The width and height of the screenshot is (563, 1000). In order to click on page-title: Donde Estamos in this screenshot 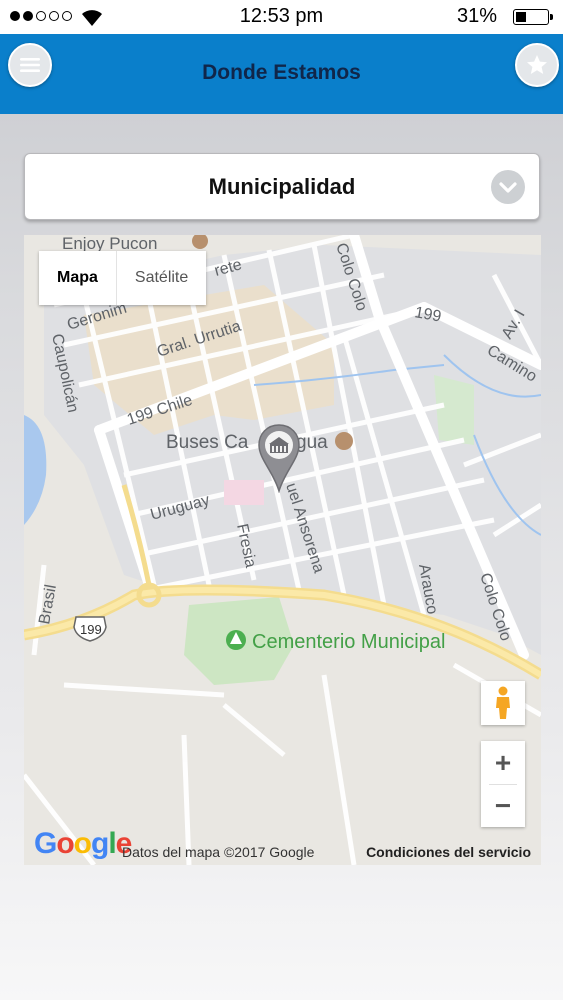, I will do `click(281, 72)`.